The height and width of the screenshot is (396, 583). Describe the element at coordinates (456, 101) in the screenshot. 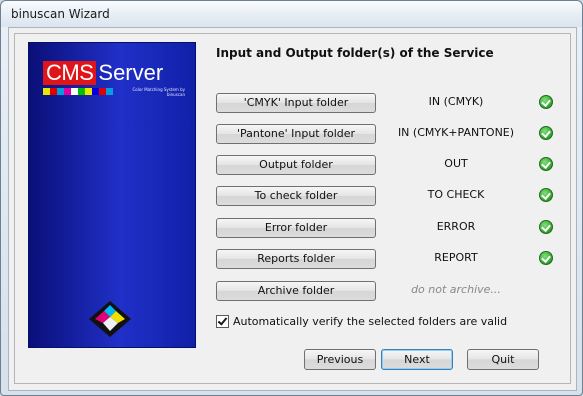

I see `folder-value: IN (CMYK)` at that location.